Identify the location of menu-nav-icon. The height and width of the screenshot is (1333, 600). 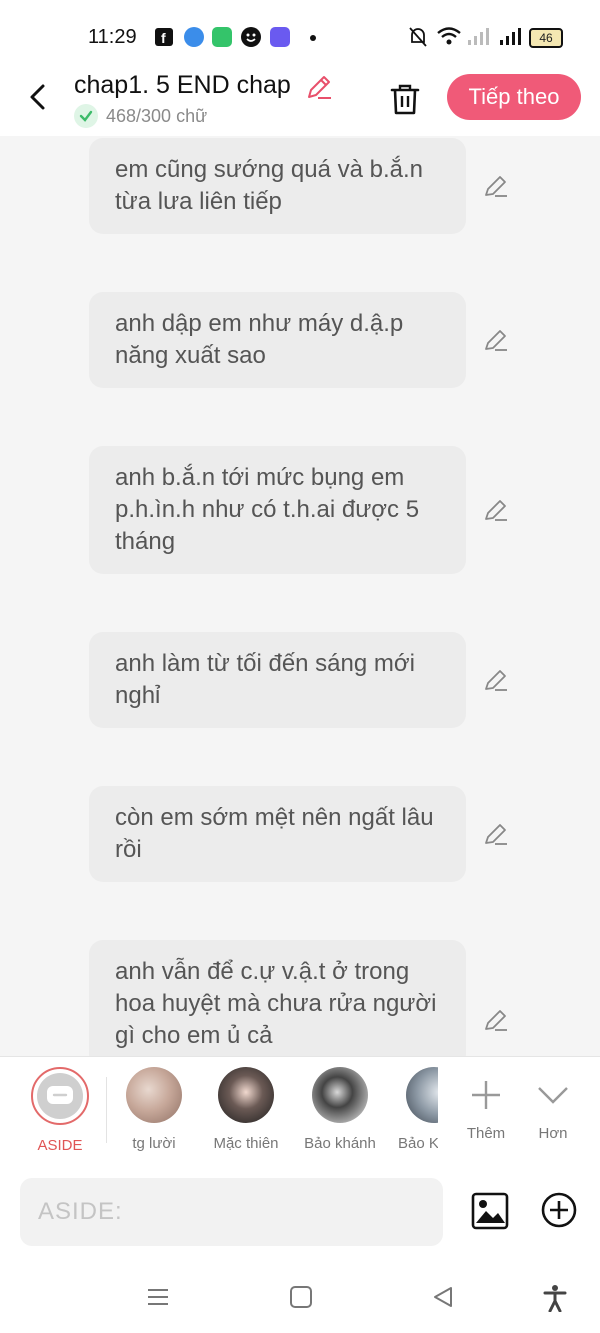
(158, 1297).